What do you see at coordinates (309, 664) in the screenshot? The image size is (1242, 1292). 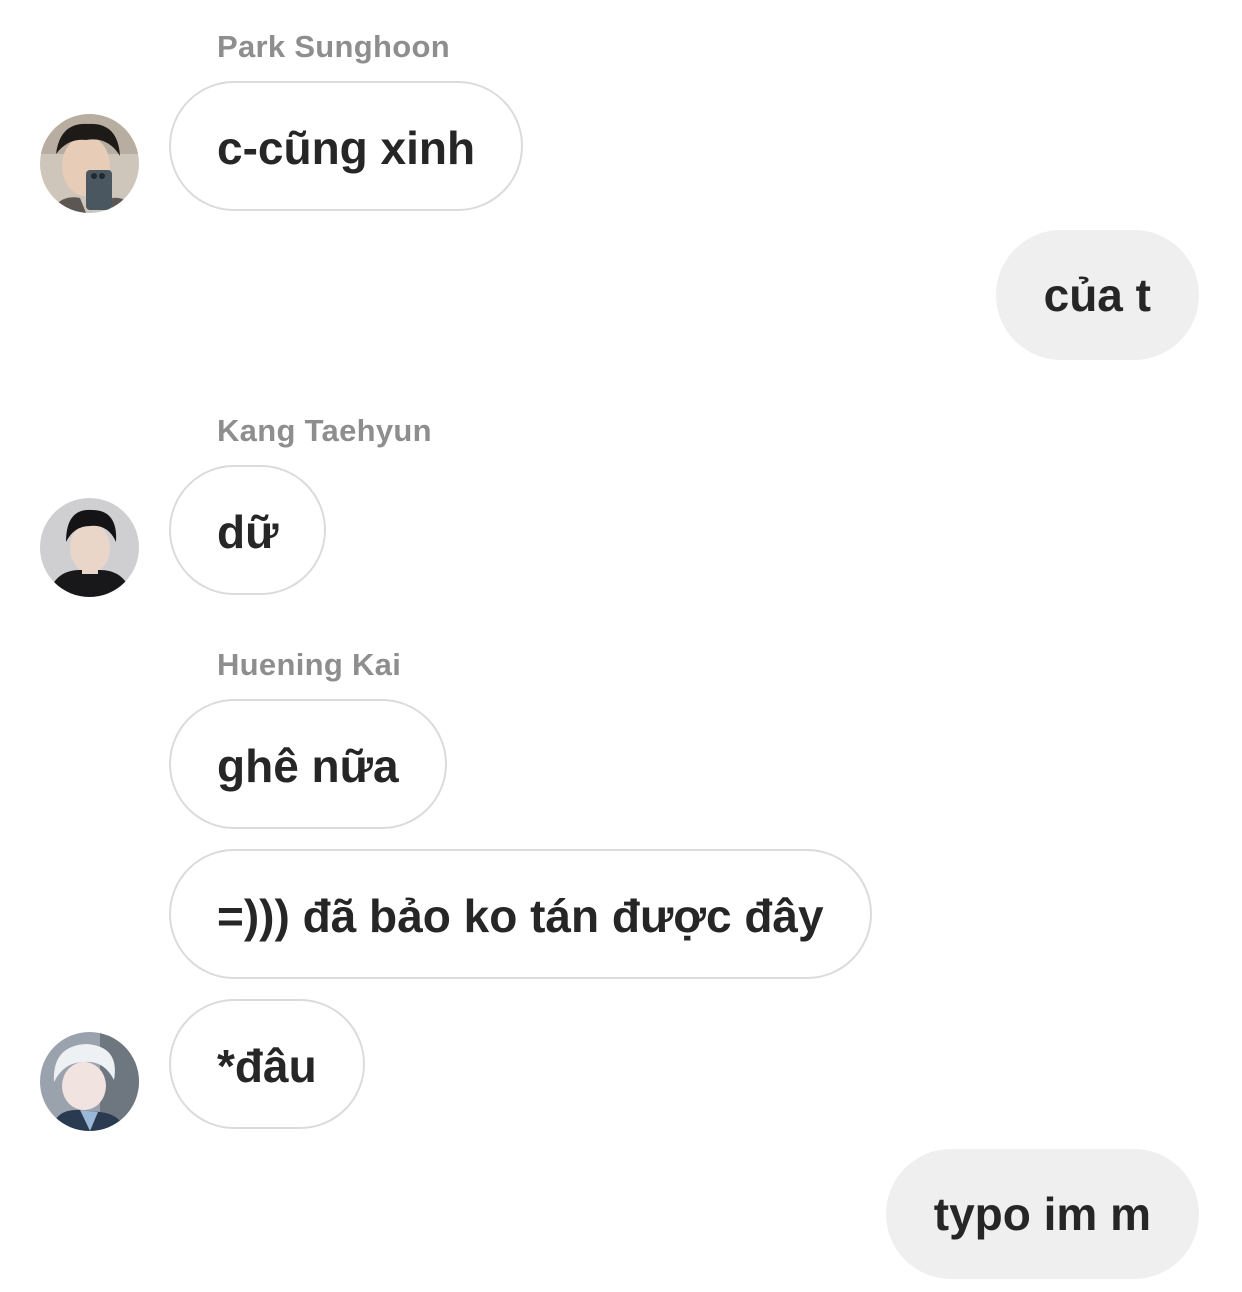 I see `sender-name-huening-kai: Huening Kai` at bounding box center [309, 664].